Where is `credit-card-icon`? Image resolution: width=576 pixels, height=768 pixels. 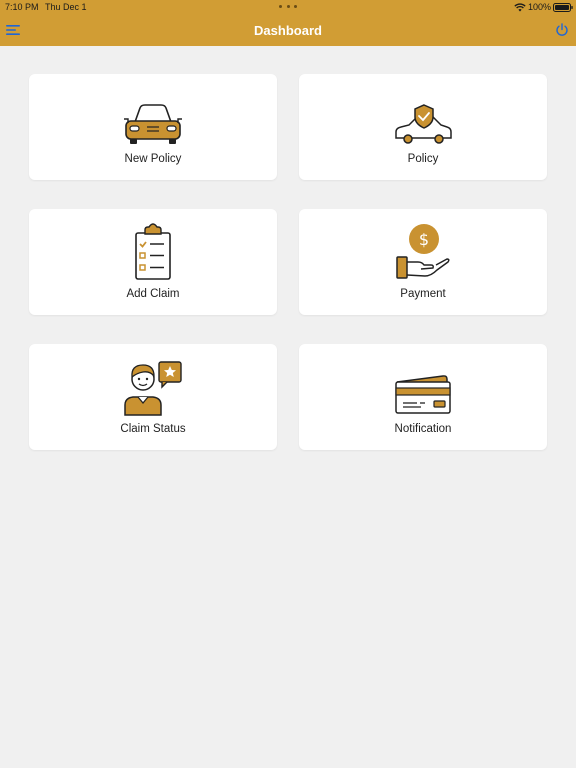 credit-card-icon is located at coordinates (423, 394).